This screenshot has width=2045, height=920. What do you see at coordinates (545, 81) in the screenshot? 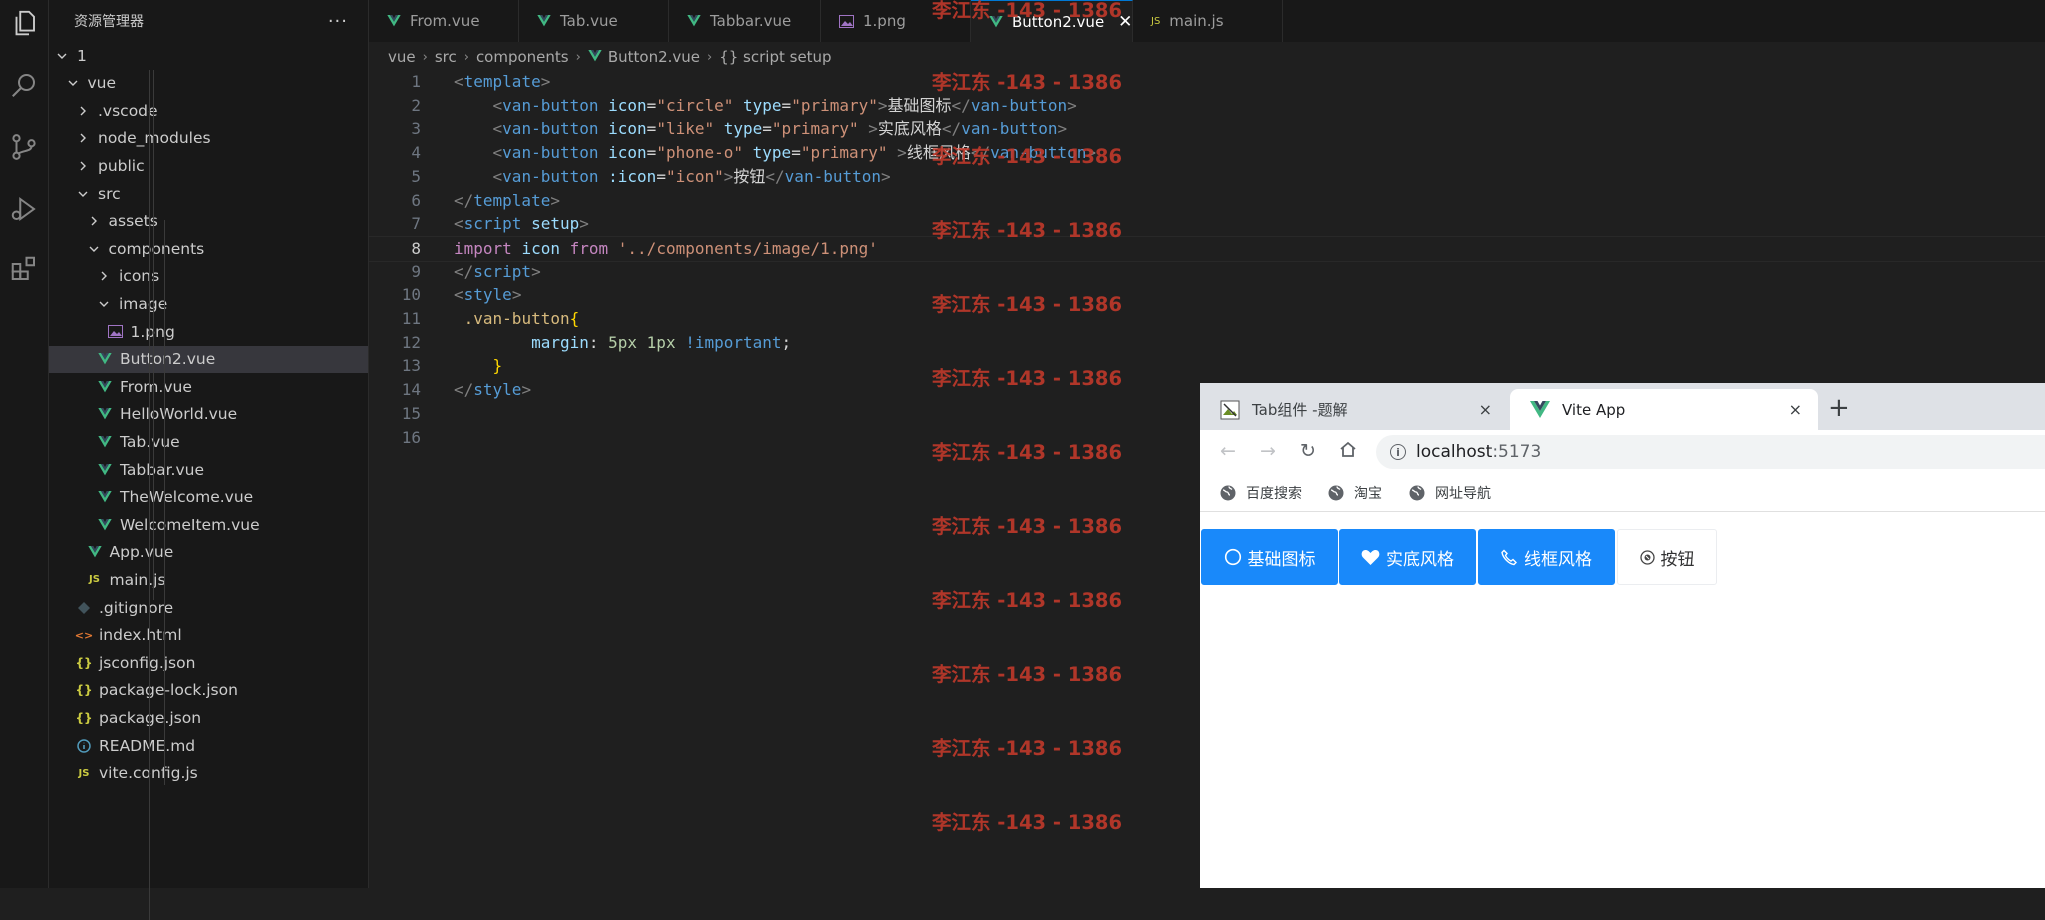
I see `code-token: >` at bounding box center [545, 81].